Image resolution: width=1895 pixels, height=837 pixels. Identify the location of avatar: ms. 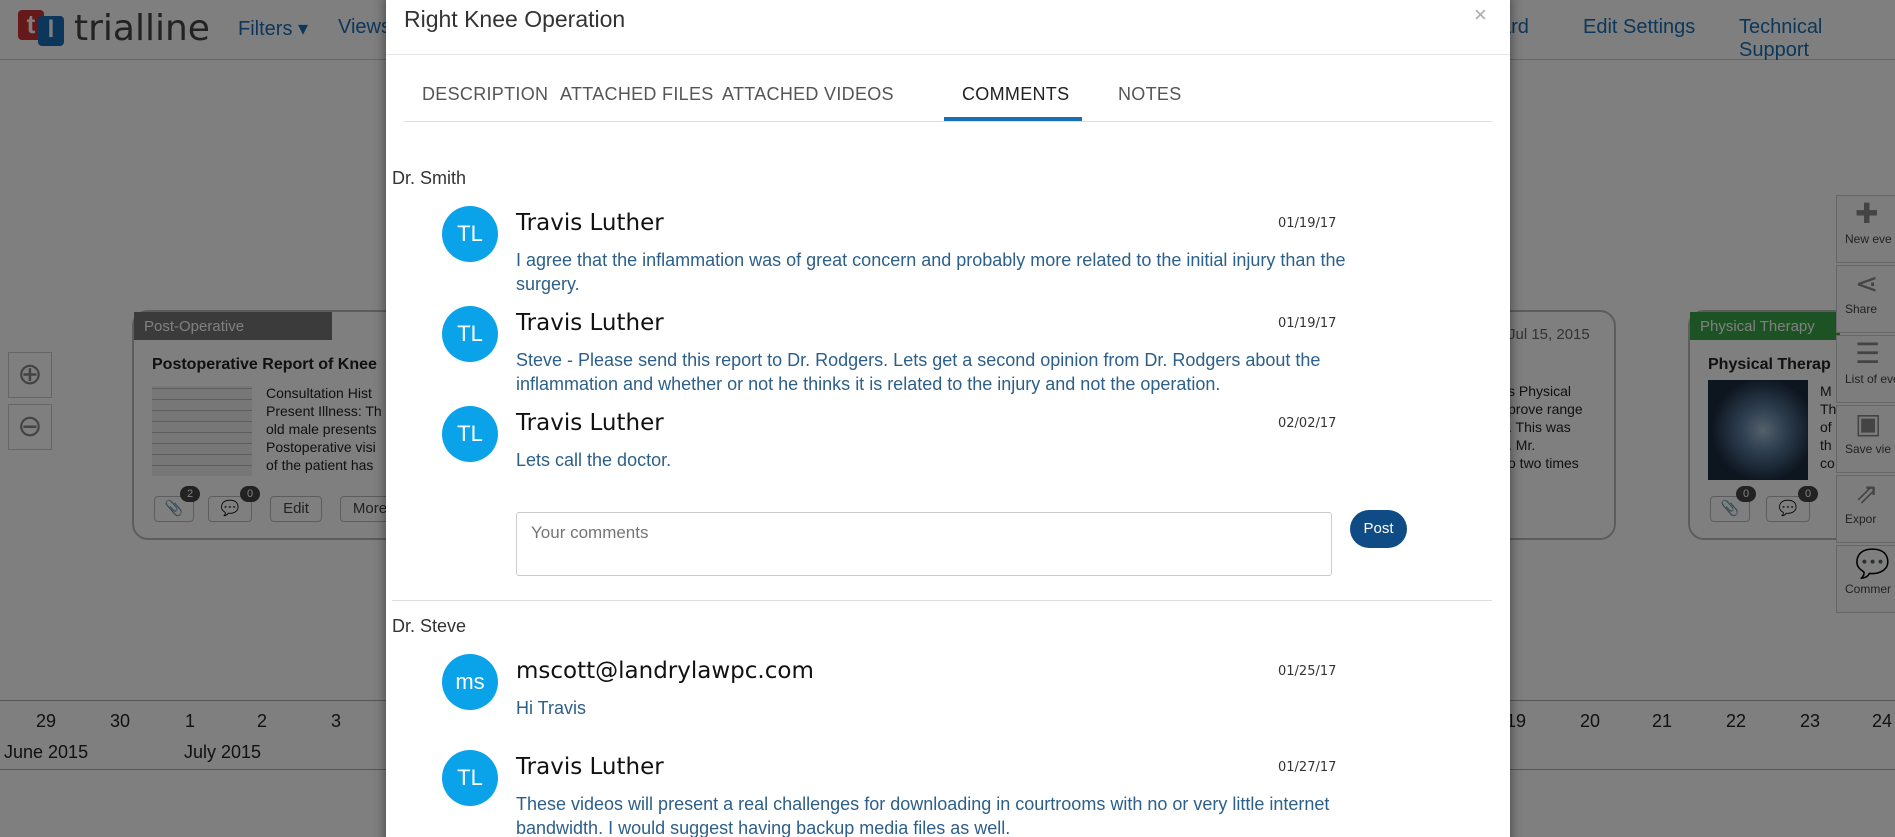
(470, 682).